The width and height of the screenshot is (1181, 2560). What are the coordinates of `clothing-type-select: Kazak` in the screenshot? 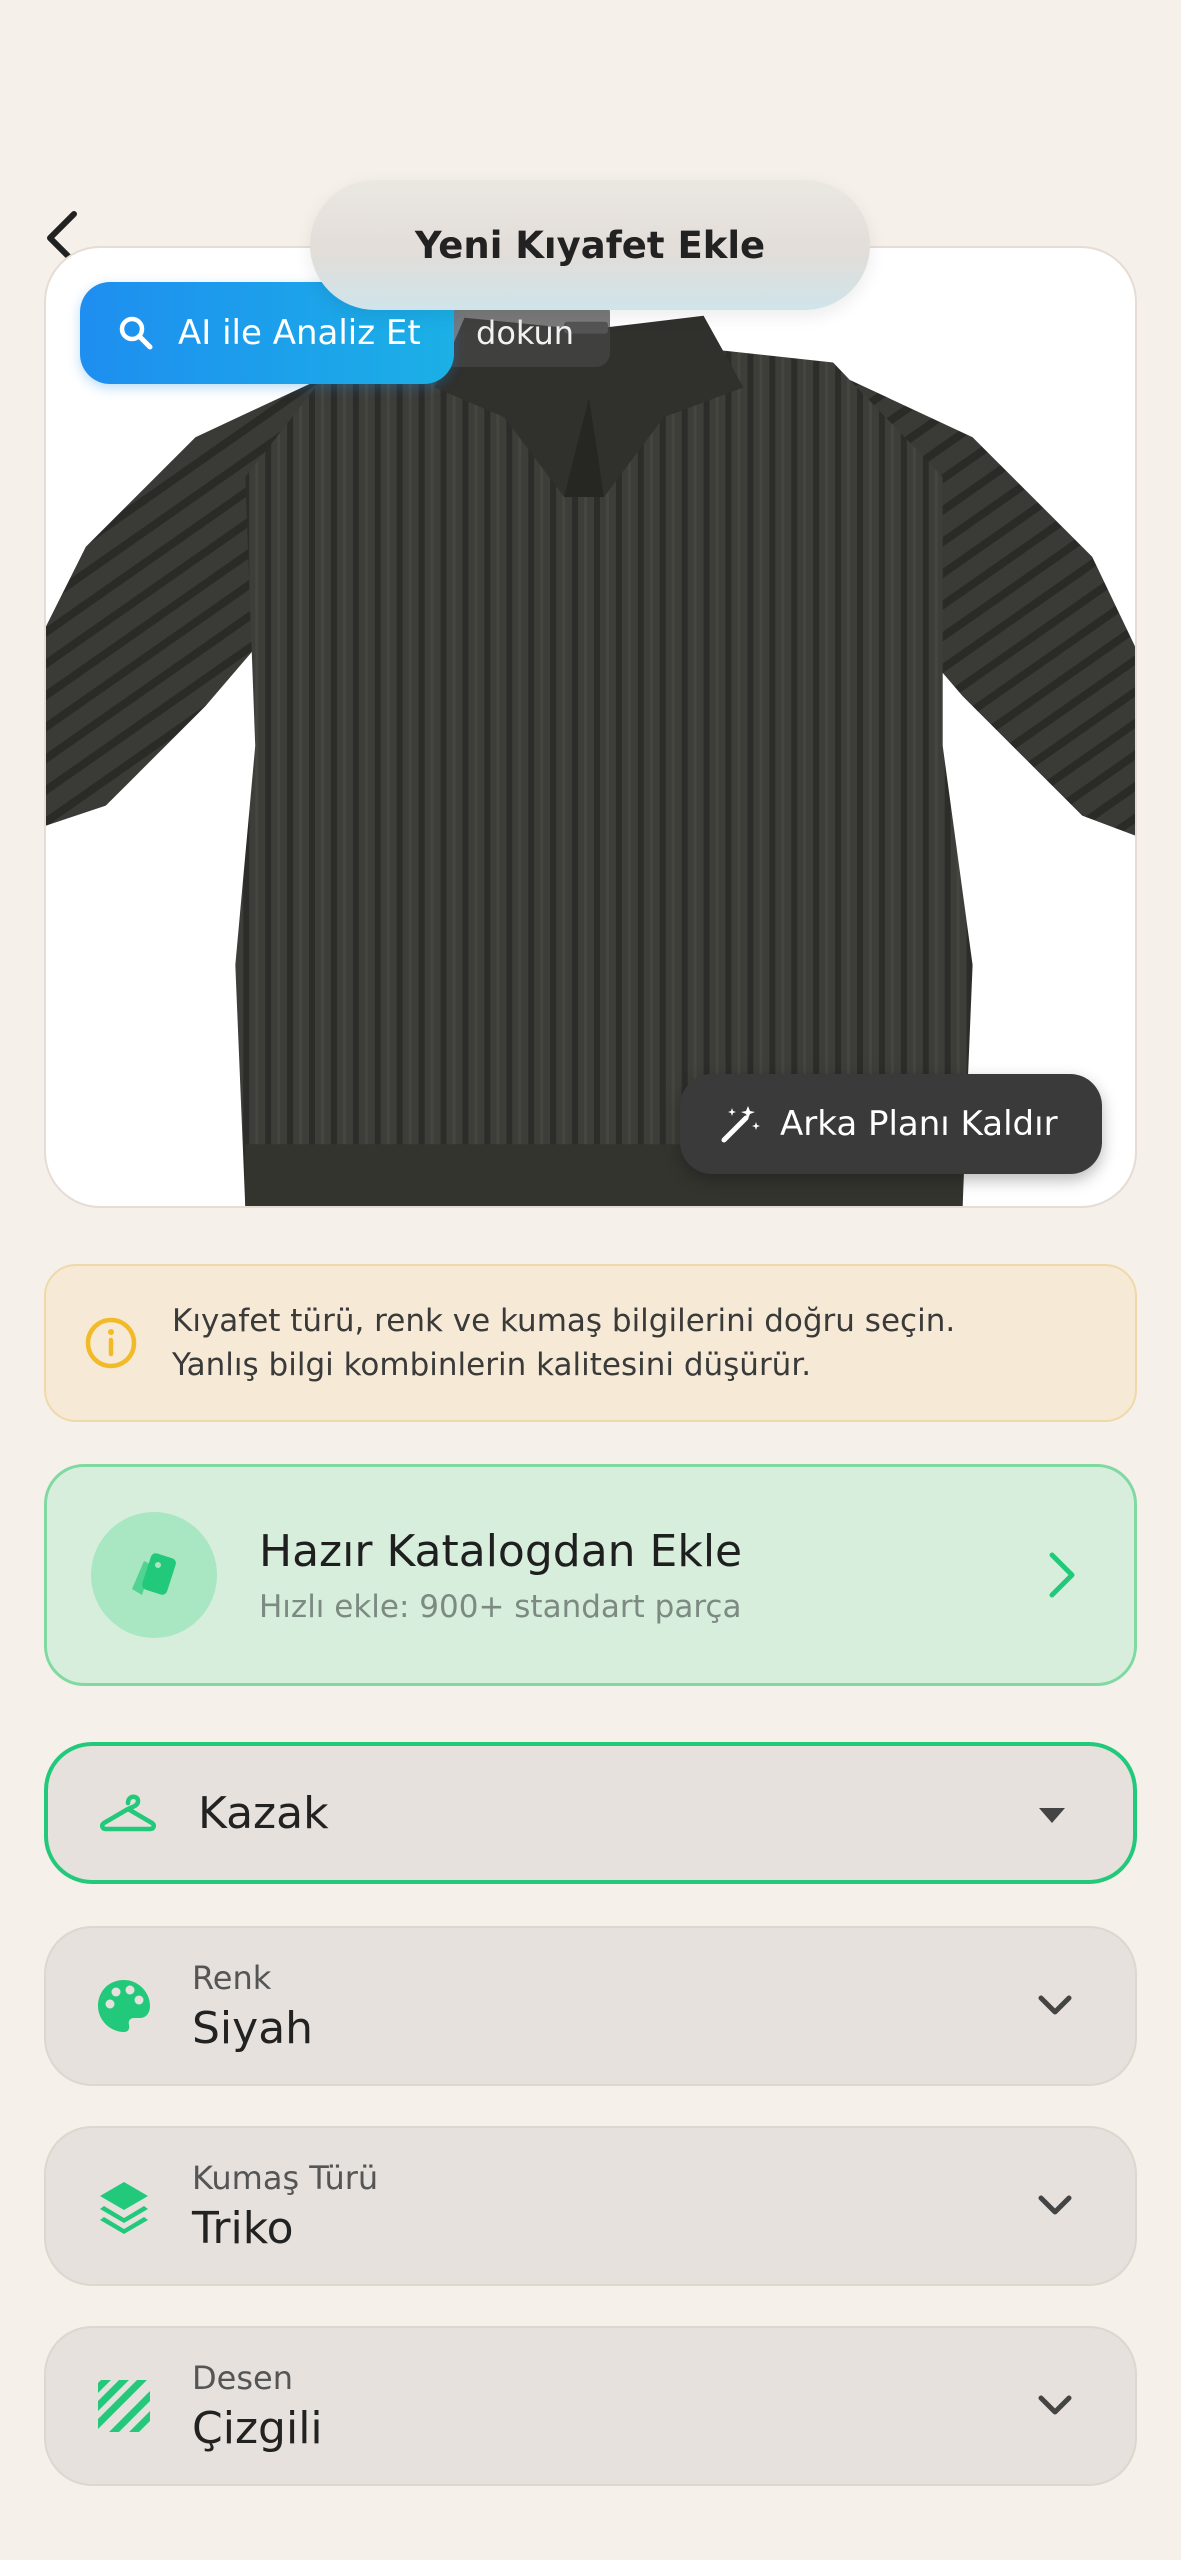 It's located at (590, 1813).